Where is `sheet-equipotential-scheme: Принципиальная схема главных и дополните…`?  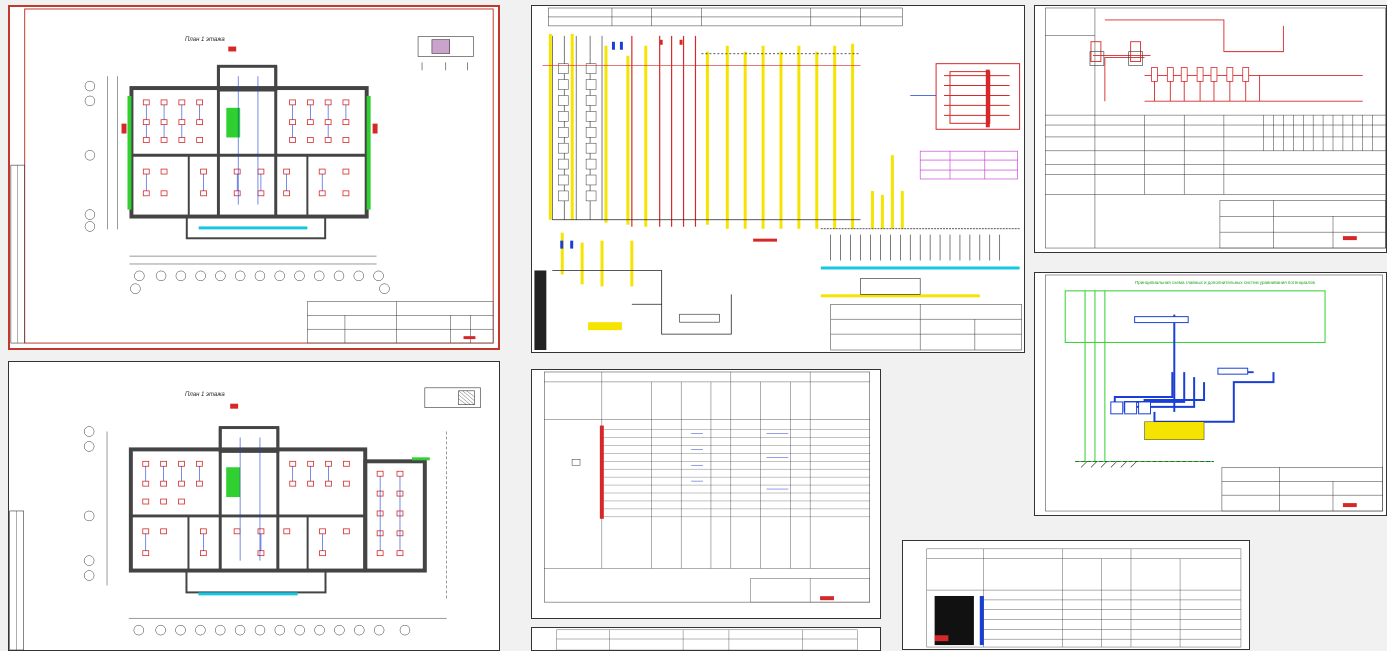 sheet-equipotential-scheme: Принципиальная схема главных и дополните… is located at coordinates (1210, 394).